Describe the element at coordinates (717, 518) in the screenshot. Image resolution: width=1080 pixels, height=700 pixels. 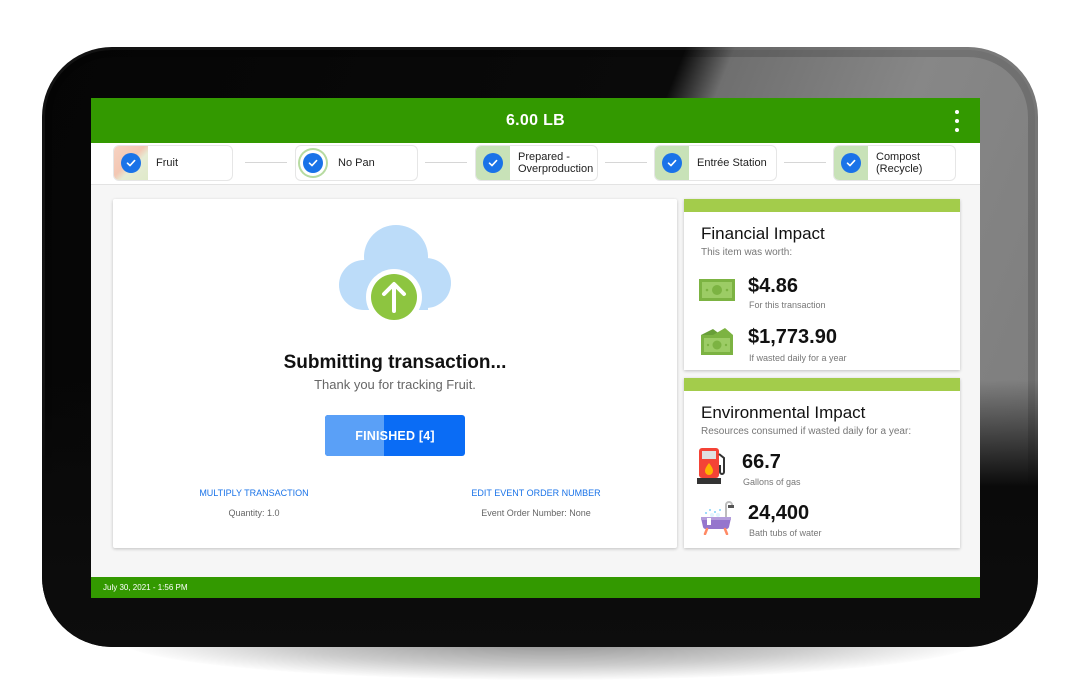
I see `bathtub-icon` at that location.